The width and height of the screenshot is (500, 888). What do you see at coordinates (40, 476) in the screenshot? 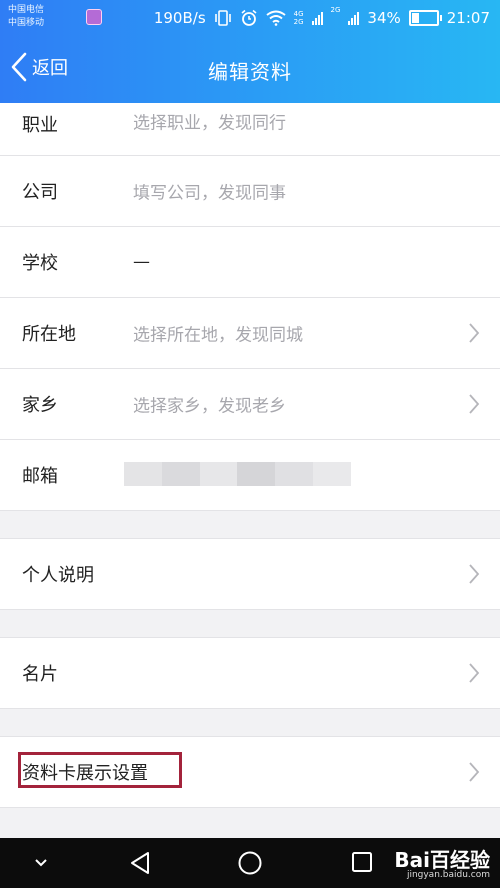
I see `field-label: 邮箱` at bounding box center [40, 476].